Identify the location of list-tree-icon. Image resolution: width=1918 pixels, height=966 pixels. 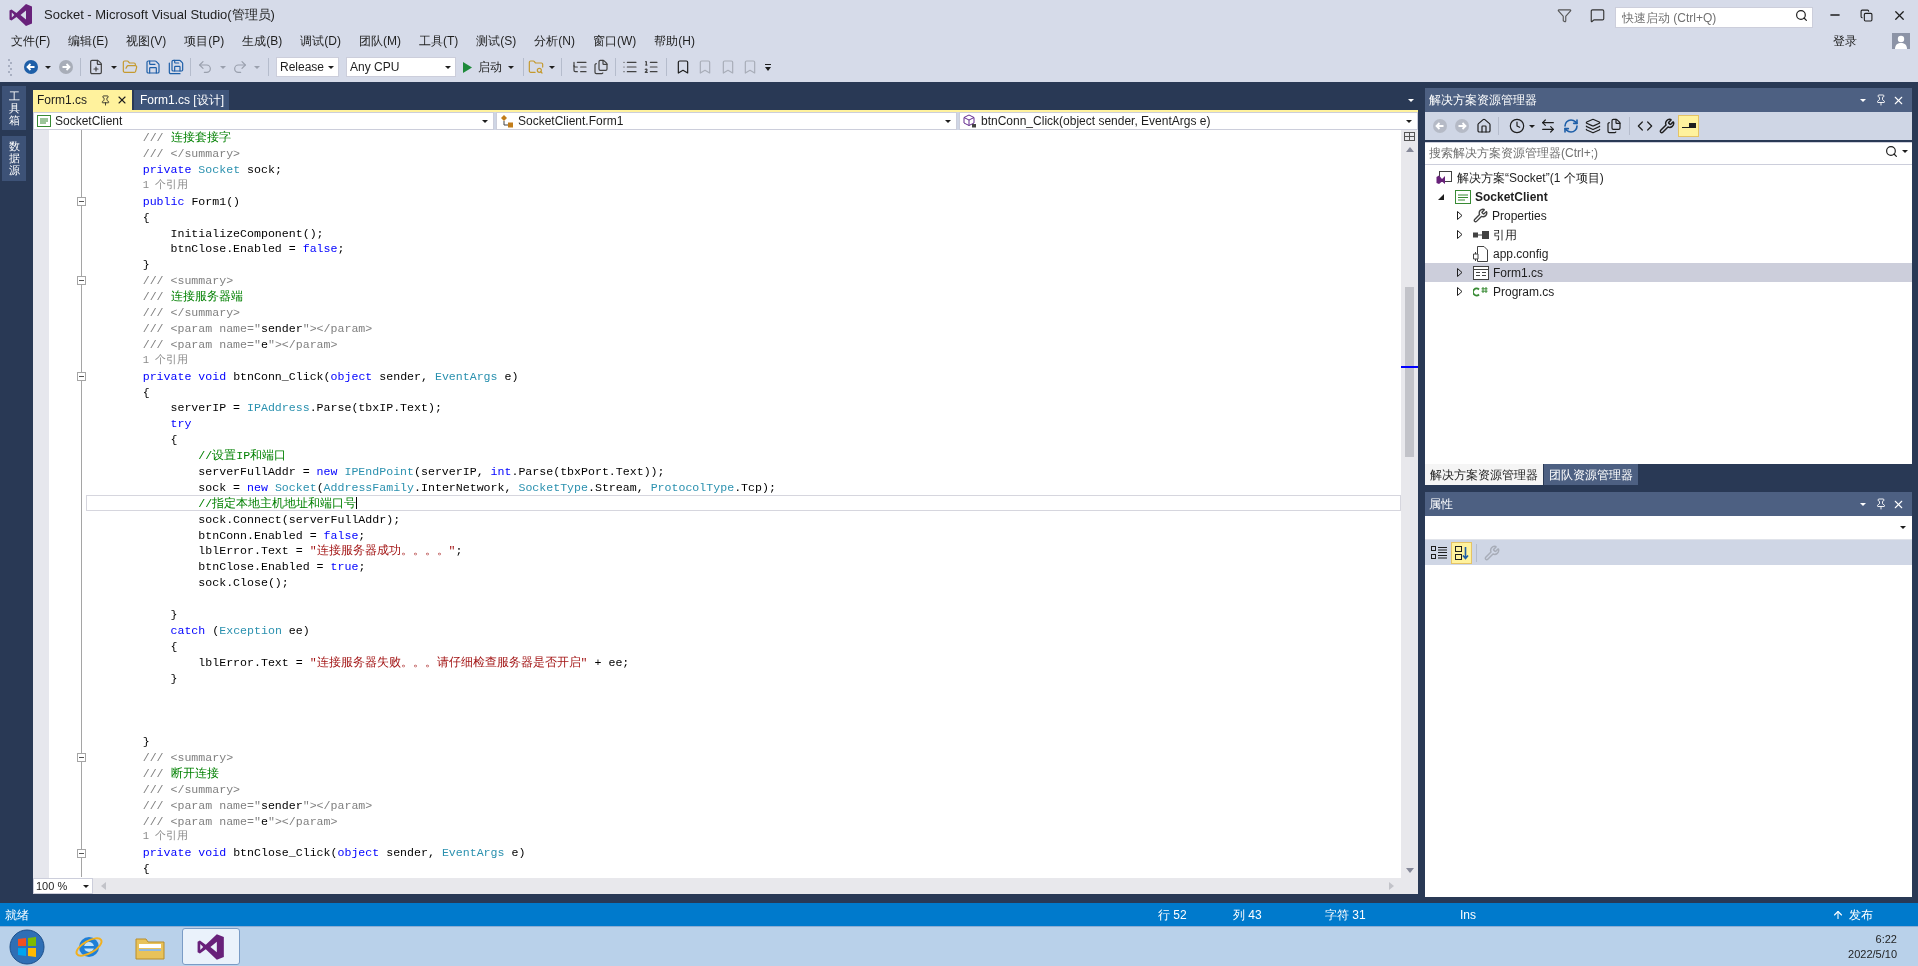
(580, 67).